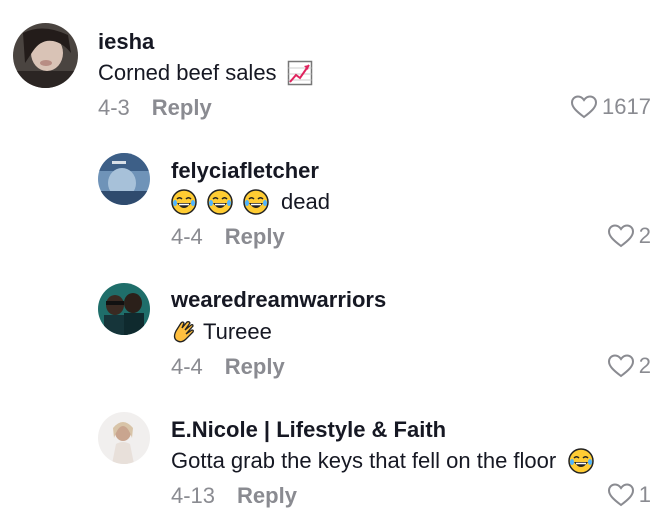 The width and height of the screenshot is (655, 531). I want to click on like-count: 1, so click(644, 494).